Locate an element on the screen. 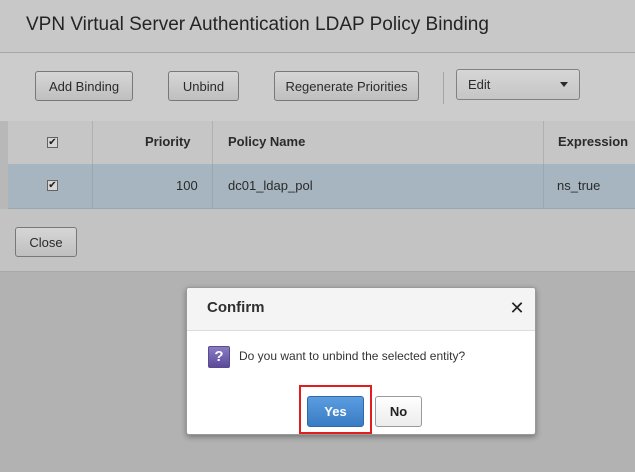 The image size is (635, 472). dialog-header: Confirm ✕ is located at coordinates (361, 309).